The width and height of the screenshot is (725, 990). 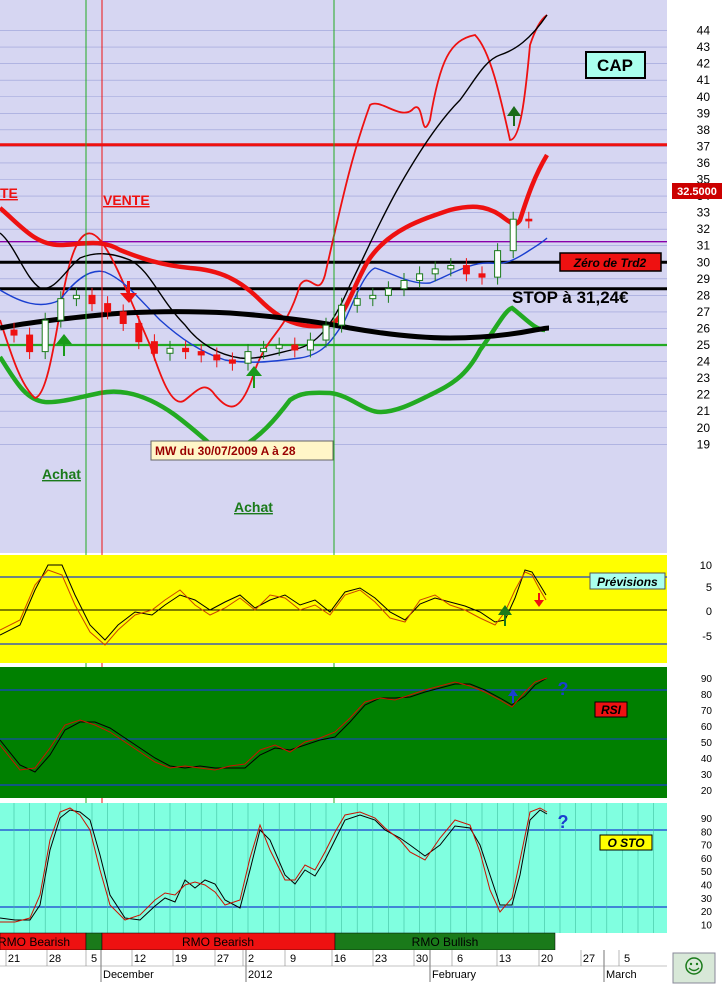 I want to click on y-tick-label: 32, so click(x=704, y=229).